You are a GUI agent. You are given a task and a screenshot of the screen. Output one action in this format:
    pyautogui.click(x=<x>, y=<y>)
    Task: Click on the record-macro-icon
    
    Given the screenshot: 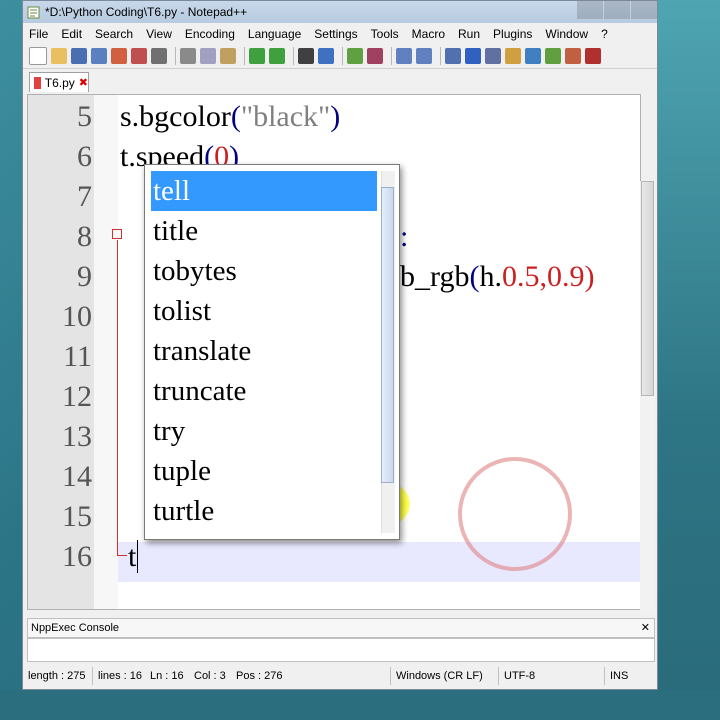 What is the action you would take?
    pyautogui.click(x=593, y=56)
    